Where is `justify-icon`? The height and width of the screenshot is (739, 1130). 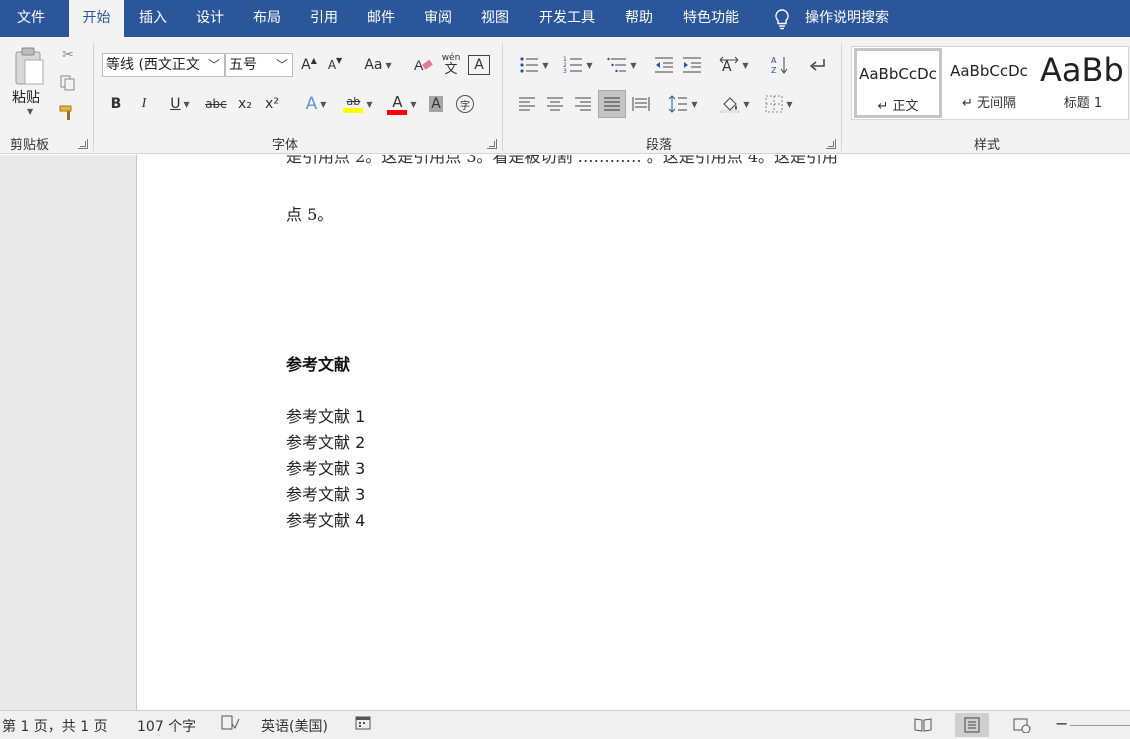 justify-icon is located at coordinates (612, 104).